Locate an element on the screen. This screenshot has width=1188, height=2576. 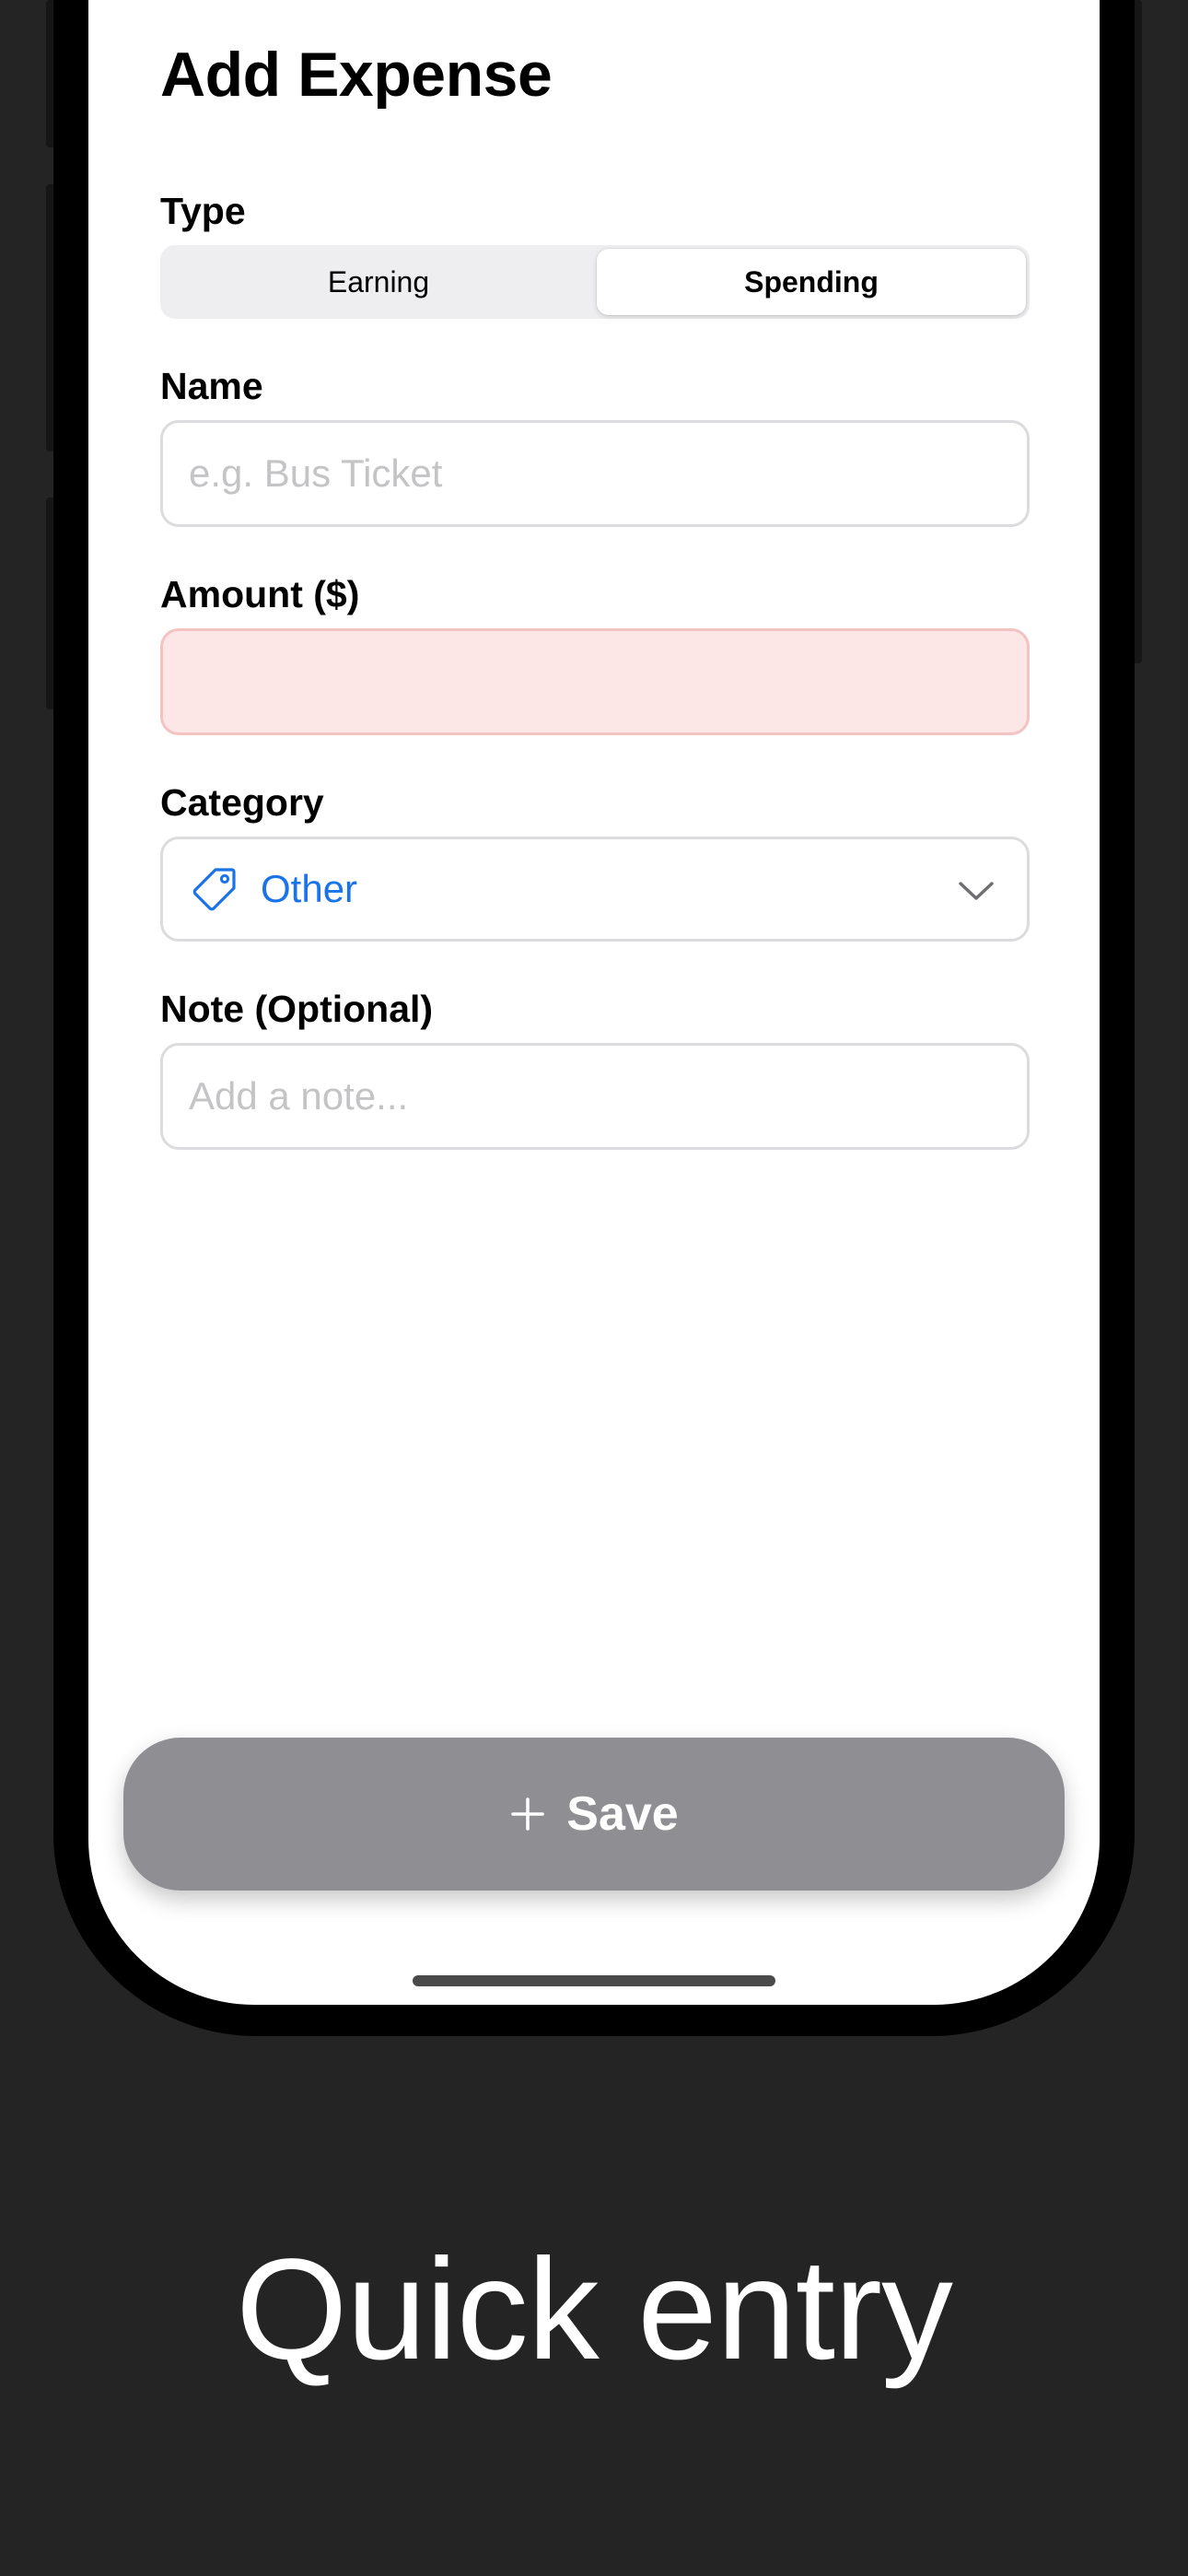
save-button: Save is located at coordinates (594, 1814).